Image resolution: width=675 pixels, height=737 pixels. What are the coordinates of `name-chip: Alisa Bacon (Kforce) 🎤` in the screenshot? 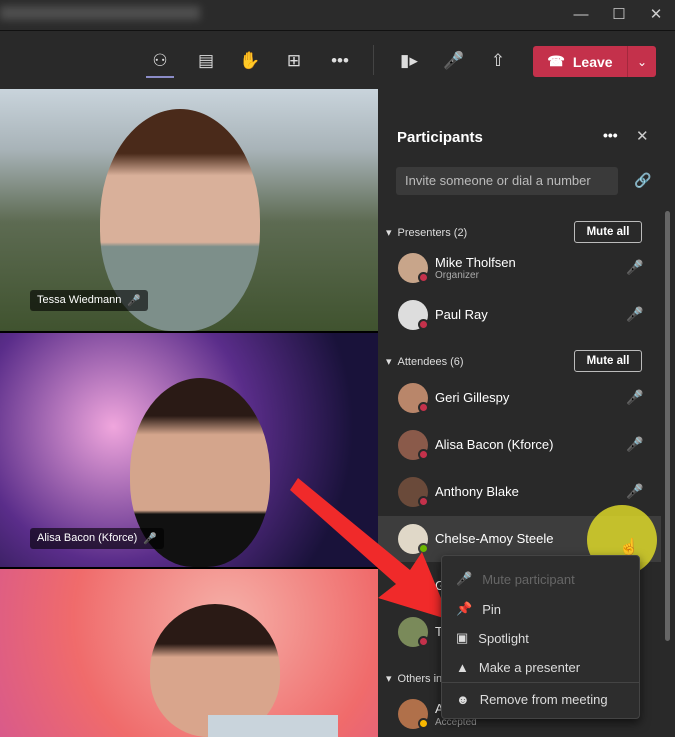 It's located at (97, 538).